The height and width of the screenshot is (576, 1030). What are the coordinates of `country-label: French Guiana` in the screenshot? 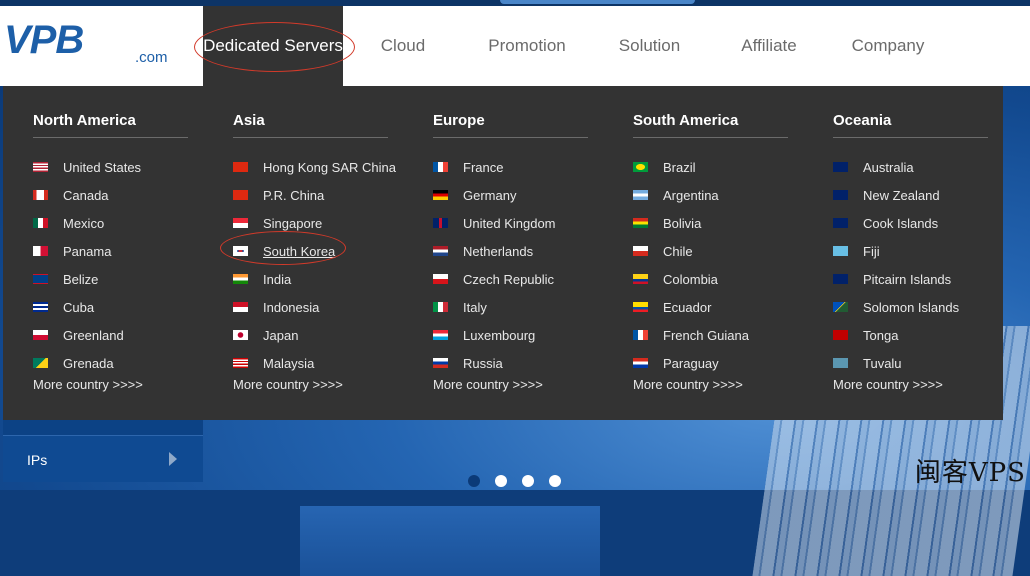 It's located at (706, 335).